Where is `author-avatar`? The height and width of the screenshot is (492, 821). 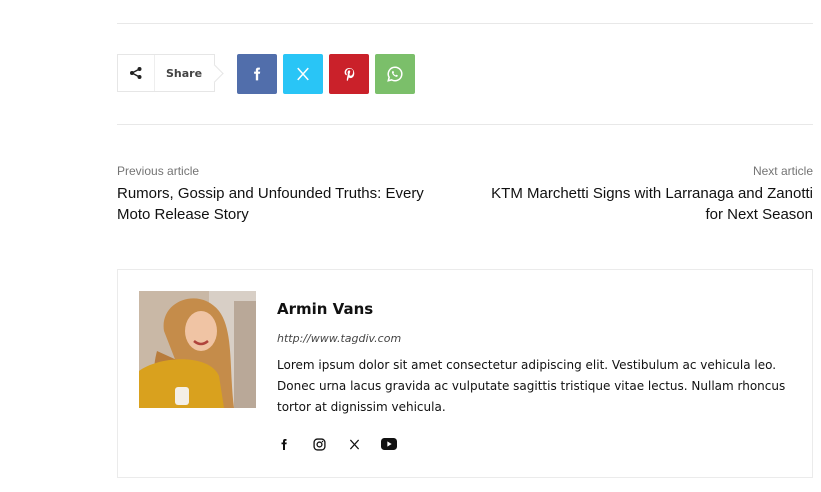 author-avatar is located at coordinates (197, 349).